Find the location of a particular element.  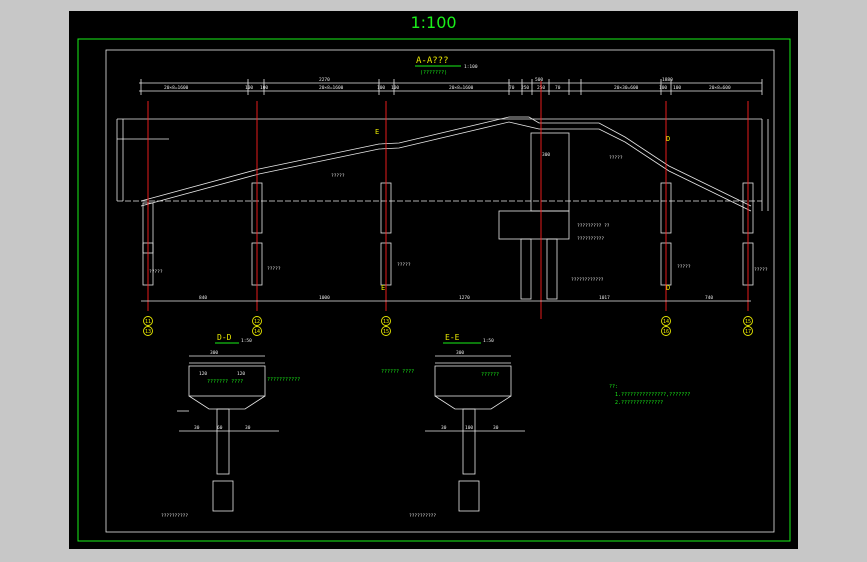

bottom-dimension-group: 840 1000 1270 1017 740 is located at coordinates (456, 298).